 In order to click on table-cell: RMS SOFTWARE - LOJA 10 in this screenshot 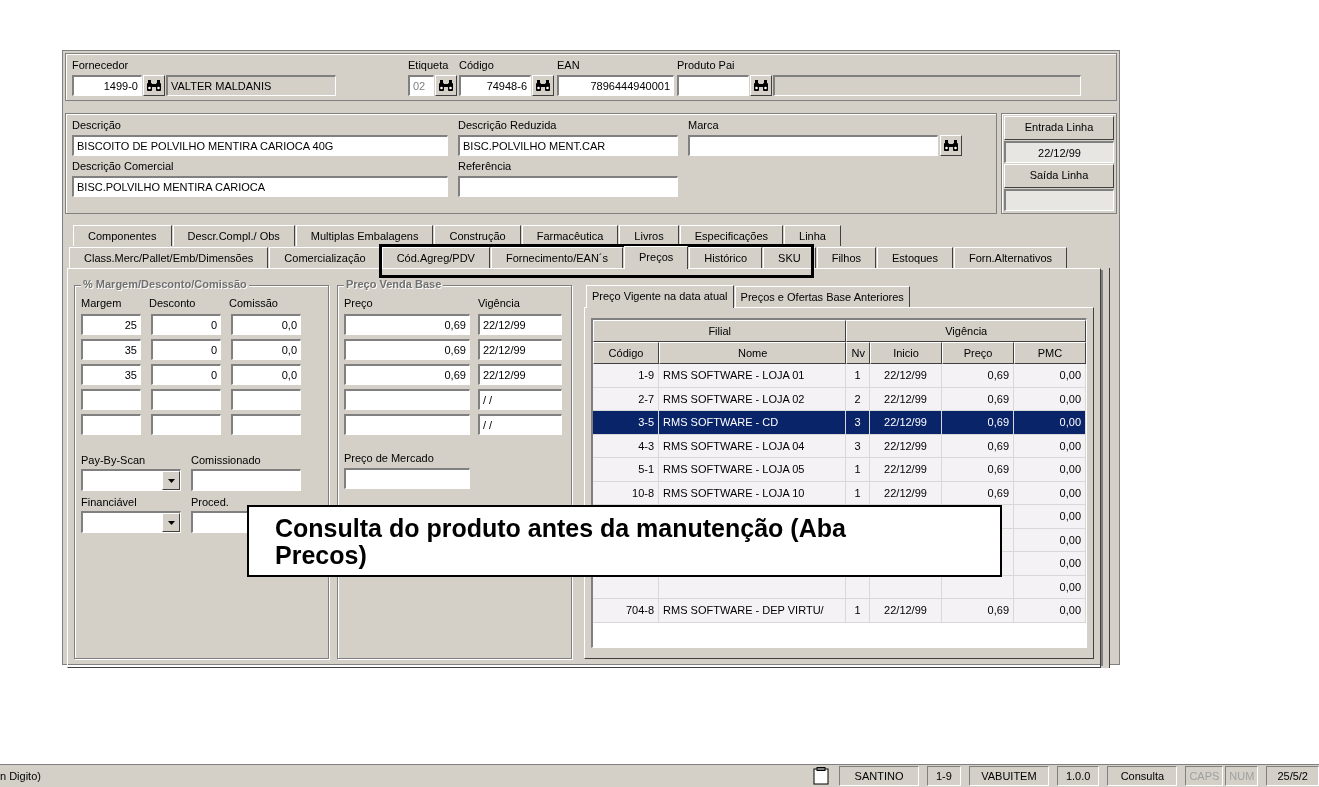, I will do `click(753, 493)`.